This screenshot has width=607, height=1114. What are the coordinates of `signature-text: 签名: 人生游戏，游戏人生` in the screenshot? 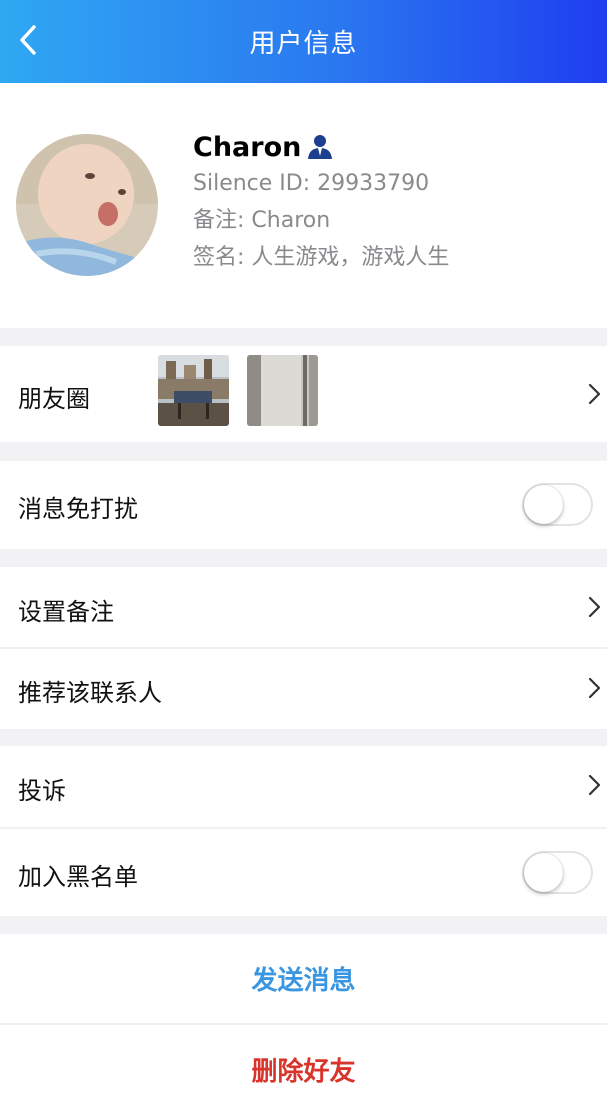 It's located at (321, 257).